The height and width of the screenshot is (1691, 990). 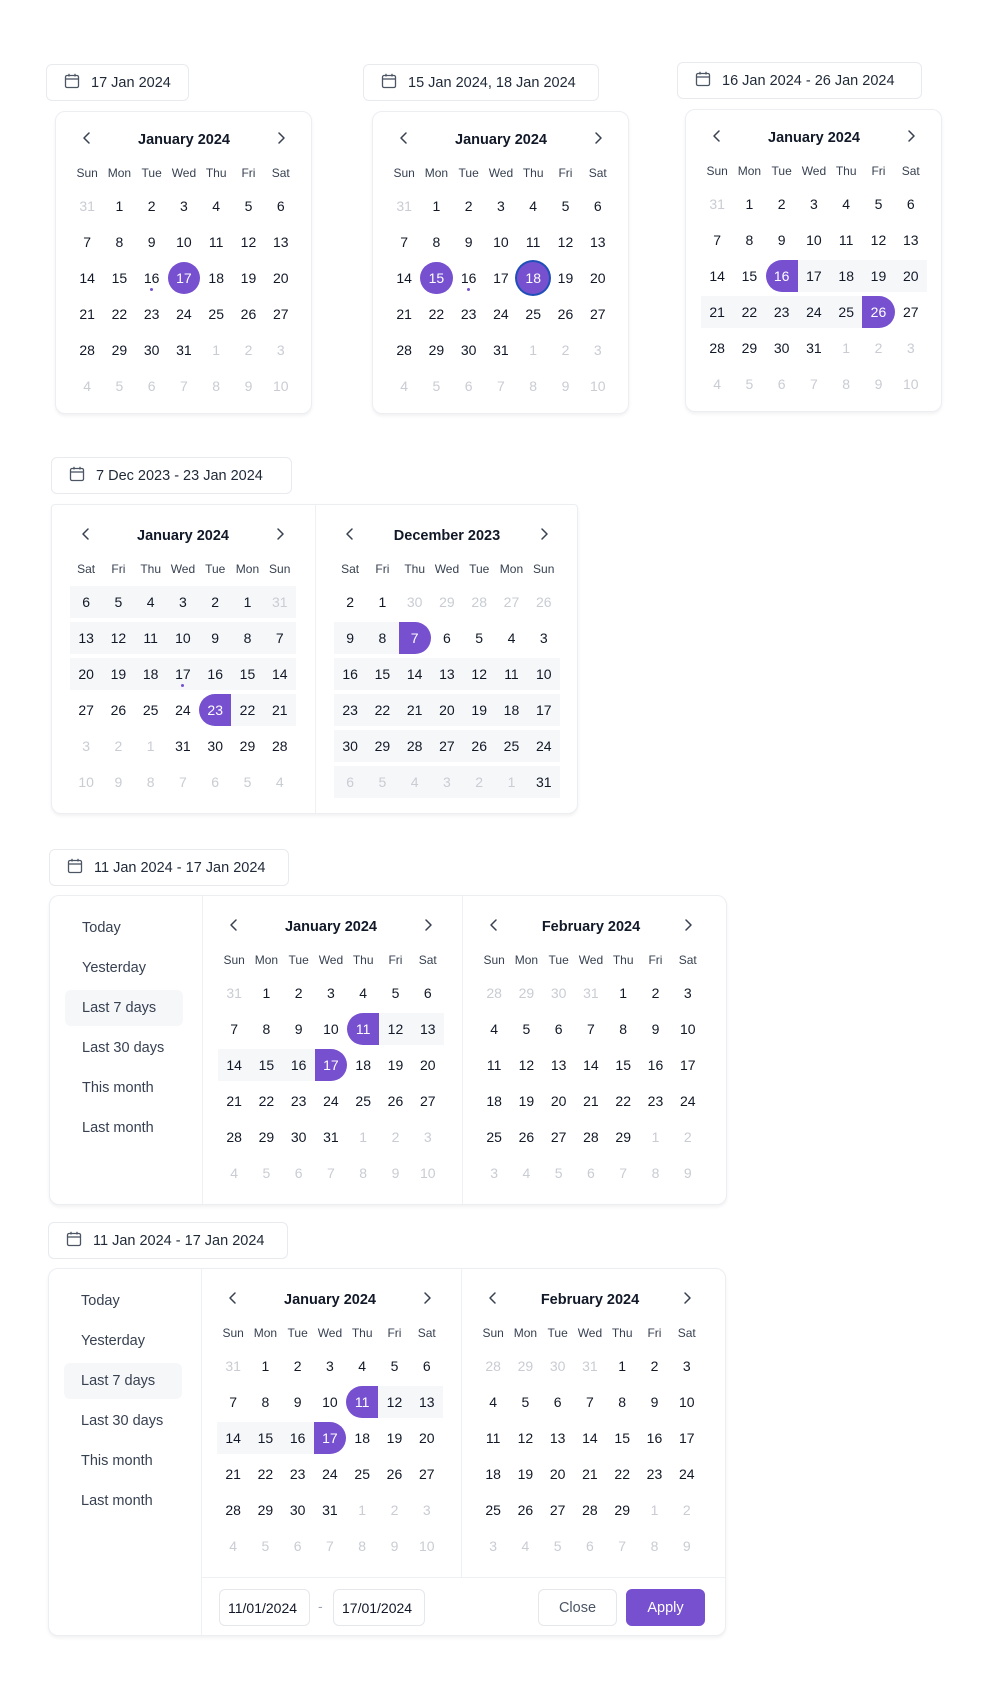 What do you see at coordinates (501, 350) in the screenshot?
I see `day-cell: 31` at bounding box center [501, 350].